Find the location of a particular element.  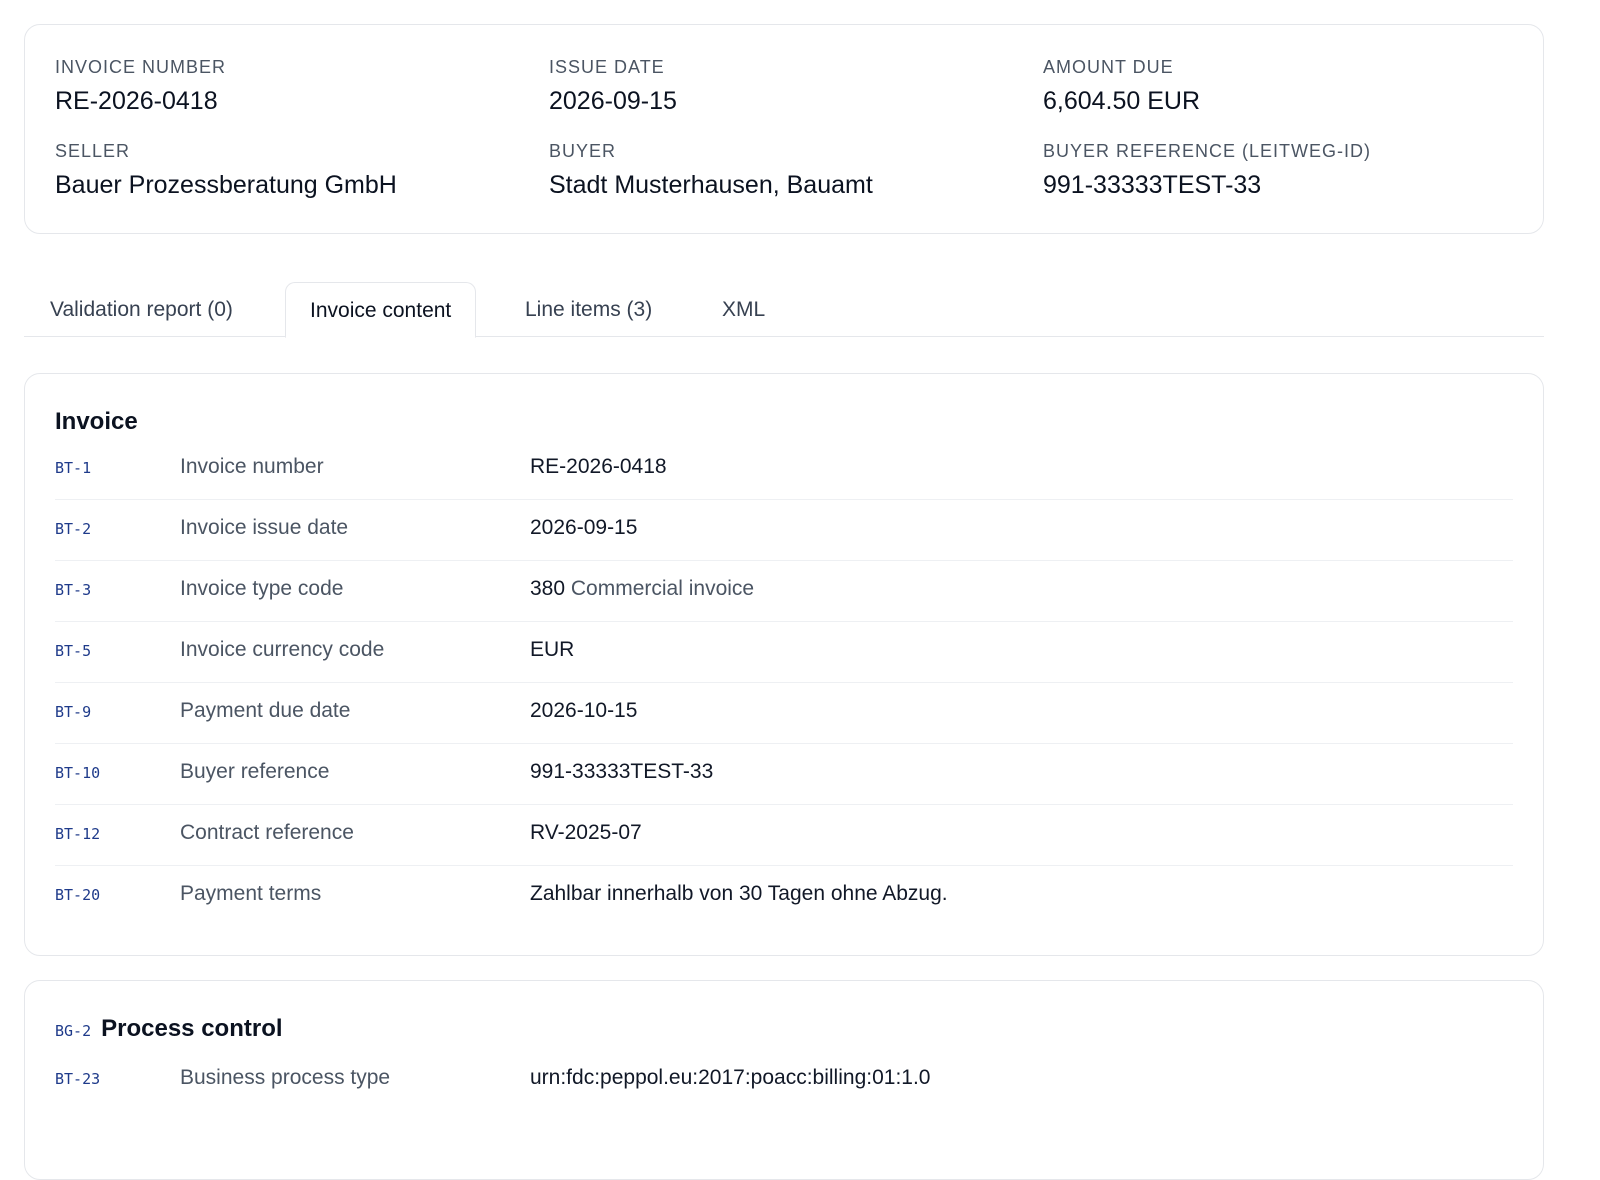

amount-due-value: 6,604.50 EUR is located at coordinates (1122, 101).